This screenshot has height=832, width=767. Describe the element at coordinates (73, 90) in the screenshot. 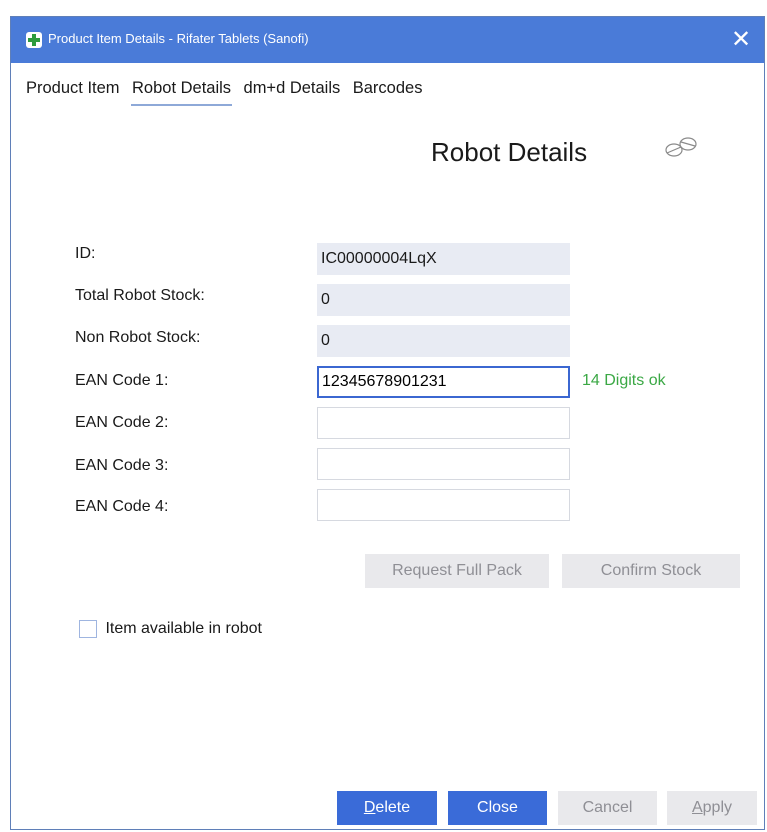

I see `tab-product-item: Product Item` at that location.